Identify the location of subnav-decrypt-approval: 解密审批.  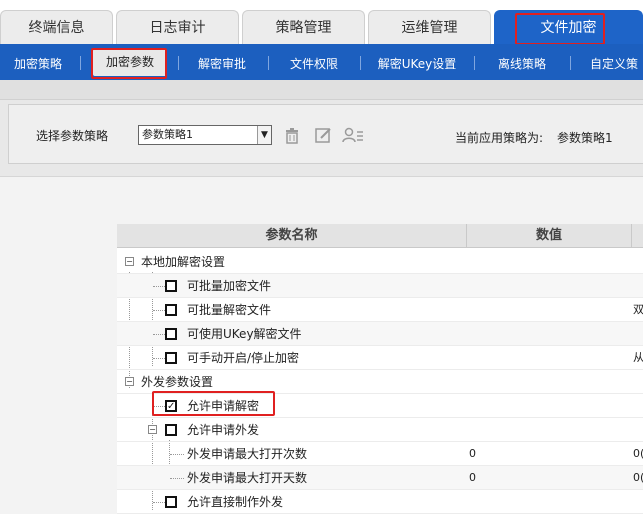
(222, 62).